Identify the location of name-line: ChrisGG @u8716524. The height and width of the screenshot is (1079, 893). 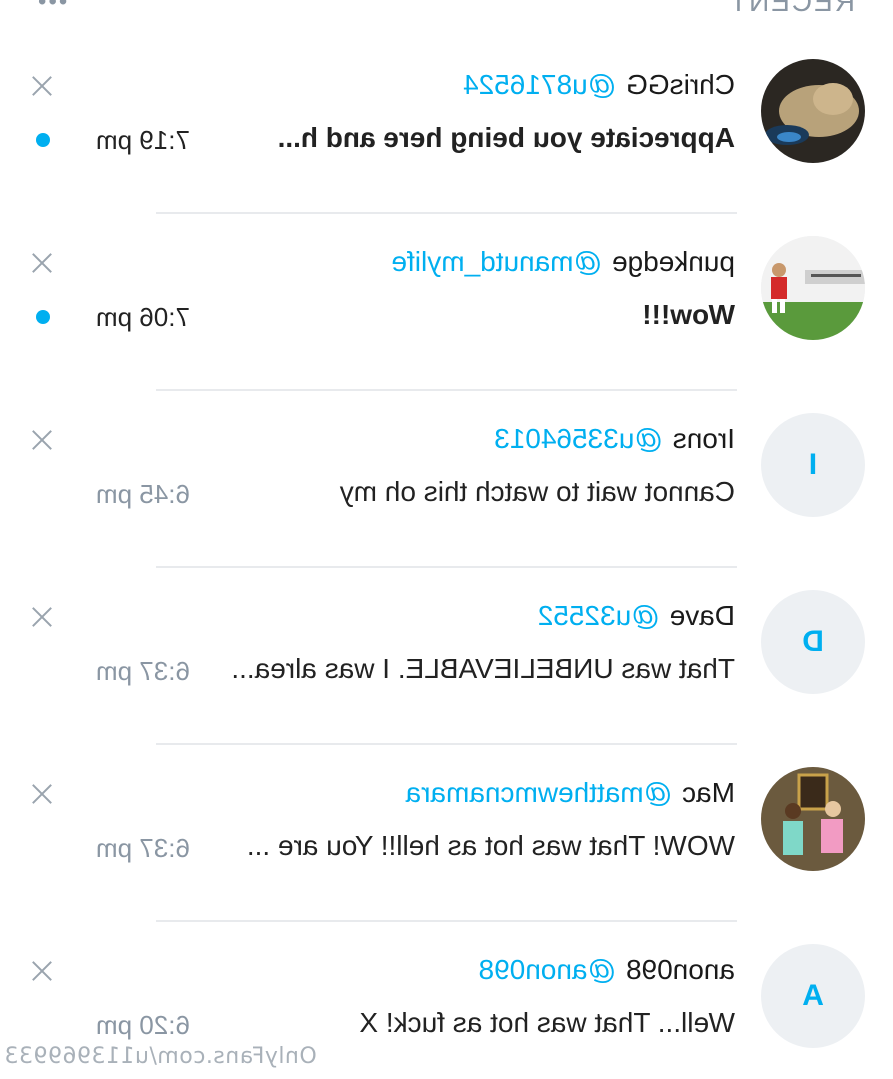
(599, 85).